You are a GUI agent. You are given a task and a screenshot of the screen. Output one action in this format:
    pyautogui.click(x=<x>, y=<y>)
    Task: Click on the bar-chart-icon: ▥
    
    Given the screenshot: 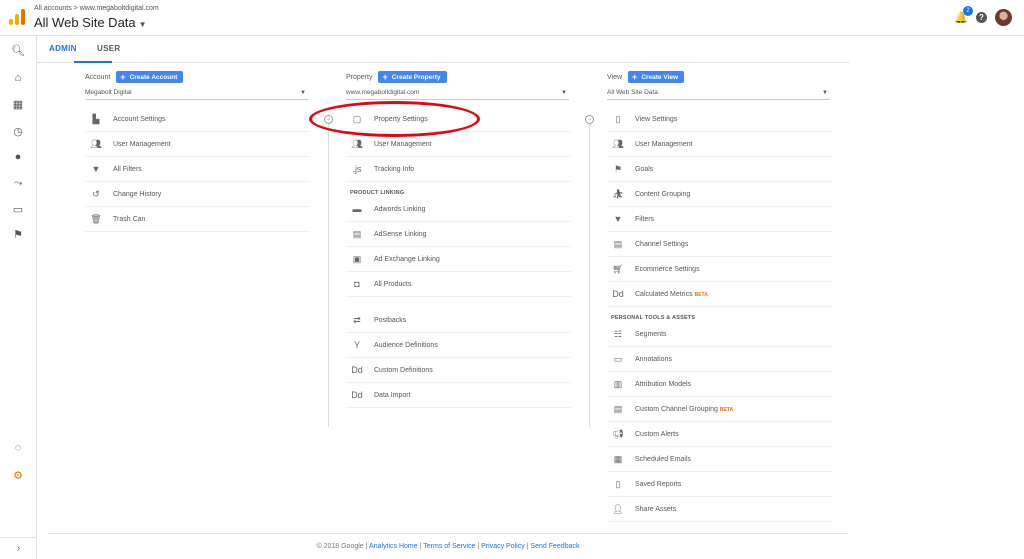 What is the action you would take?
    pyautogui.click(x=618, y=383)
    